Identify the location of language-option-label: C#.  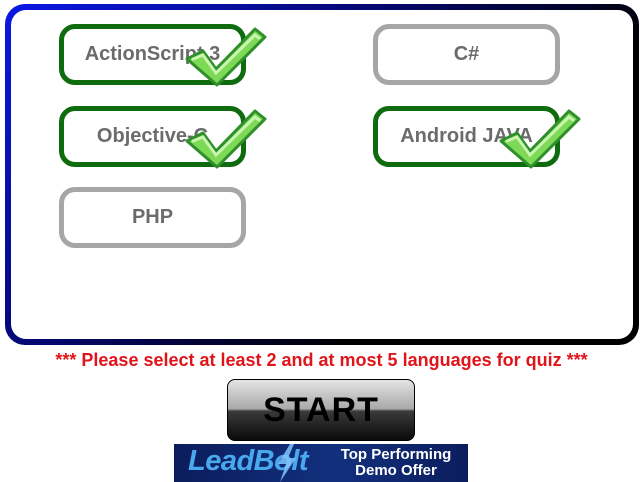
(466, 54).